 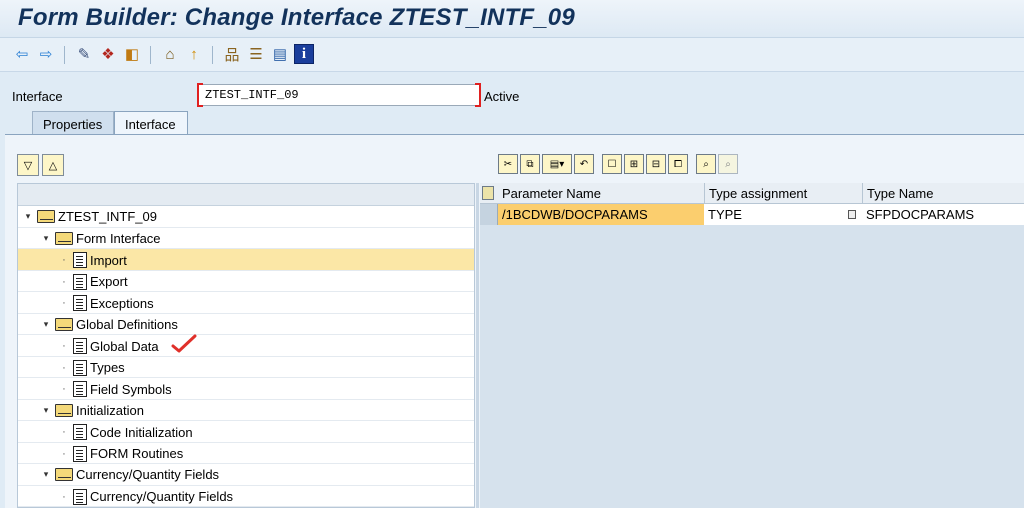 What do you see at coordinates (508, 164) in the screenshot?
I see `cut-icon: ✂` at bounding box center [508, 164].